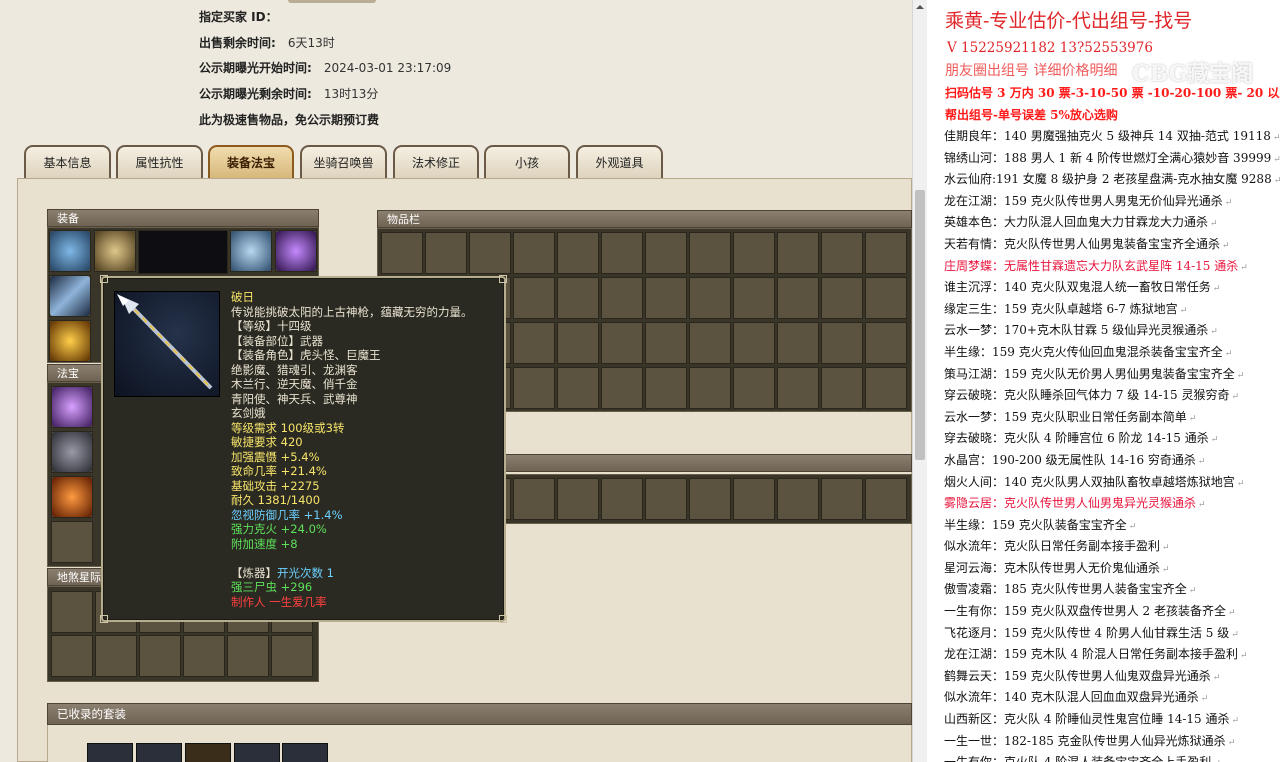  I want to click on ad-subtitle: 朋友圈出组号 详细价格明细, so click(1031, 71).